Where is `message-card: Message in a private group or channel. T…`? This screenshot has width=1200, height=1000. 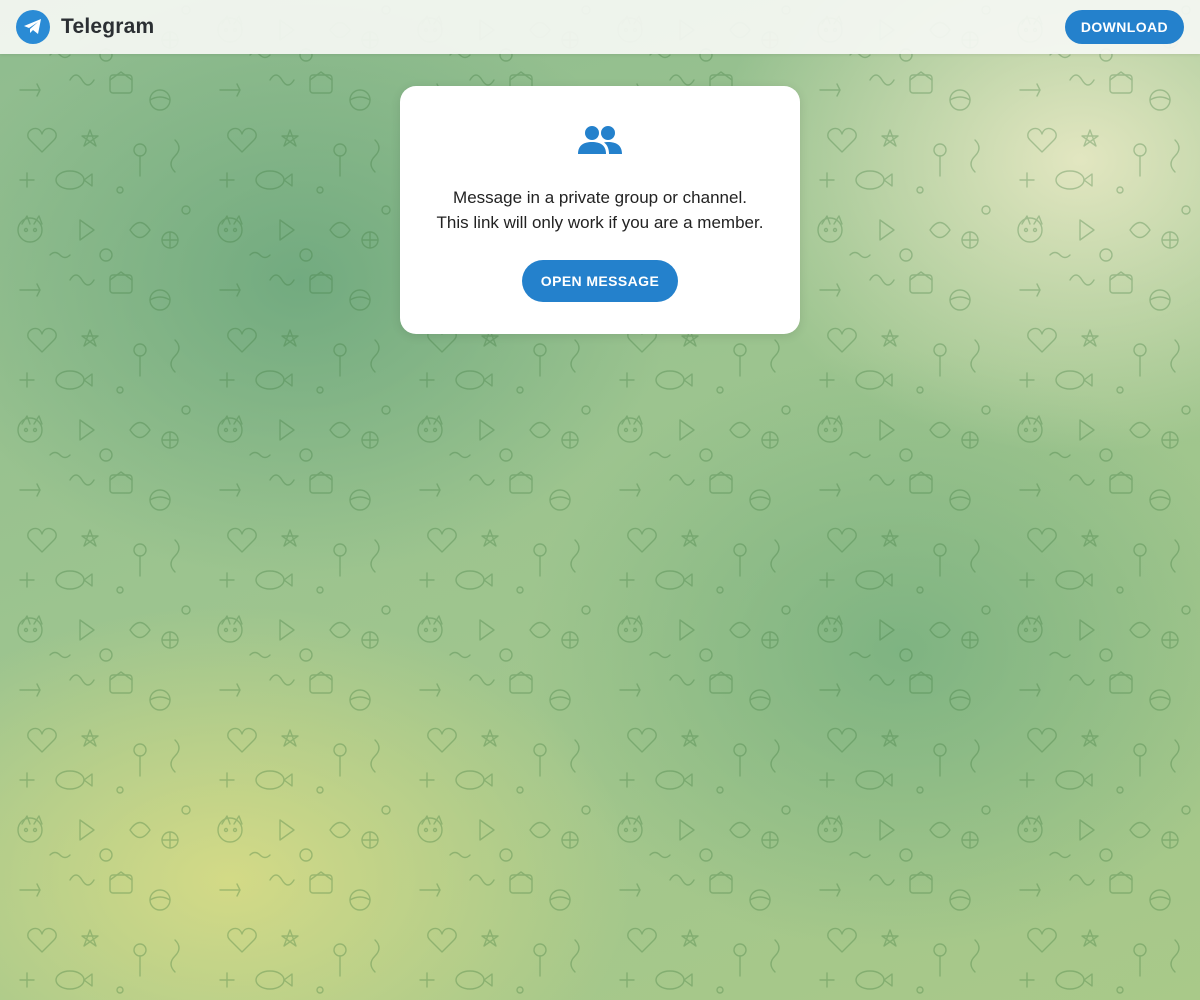 message-card: Message in a private group or channel. T… is located at coordinates (600, 210).